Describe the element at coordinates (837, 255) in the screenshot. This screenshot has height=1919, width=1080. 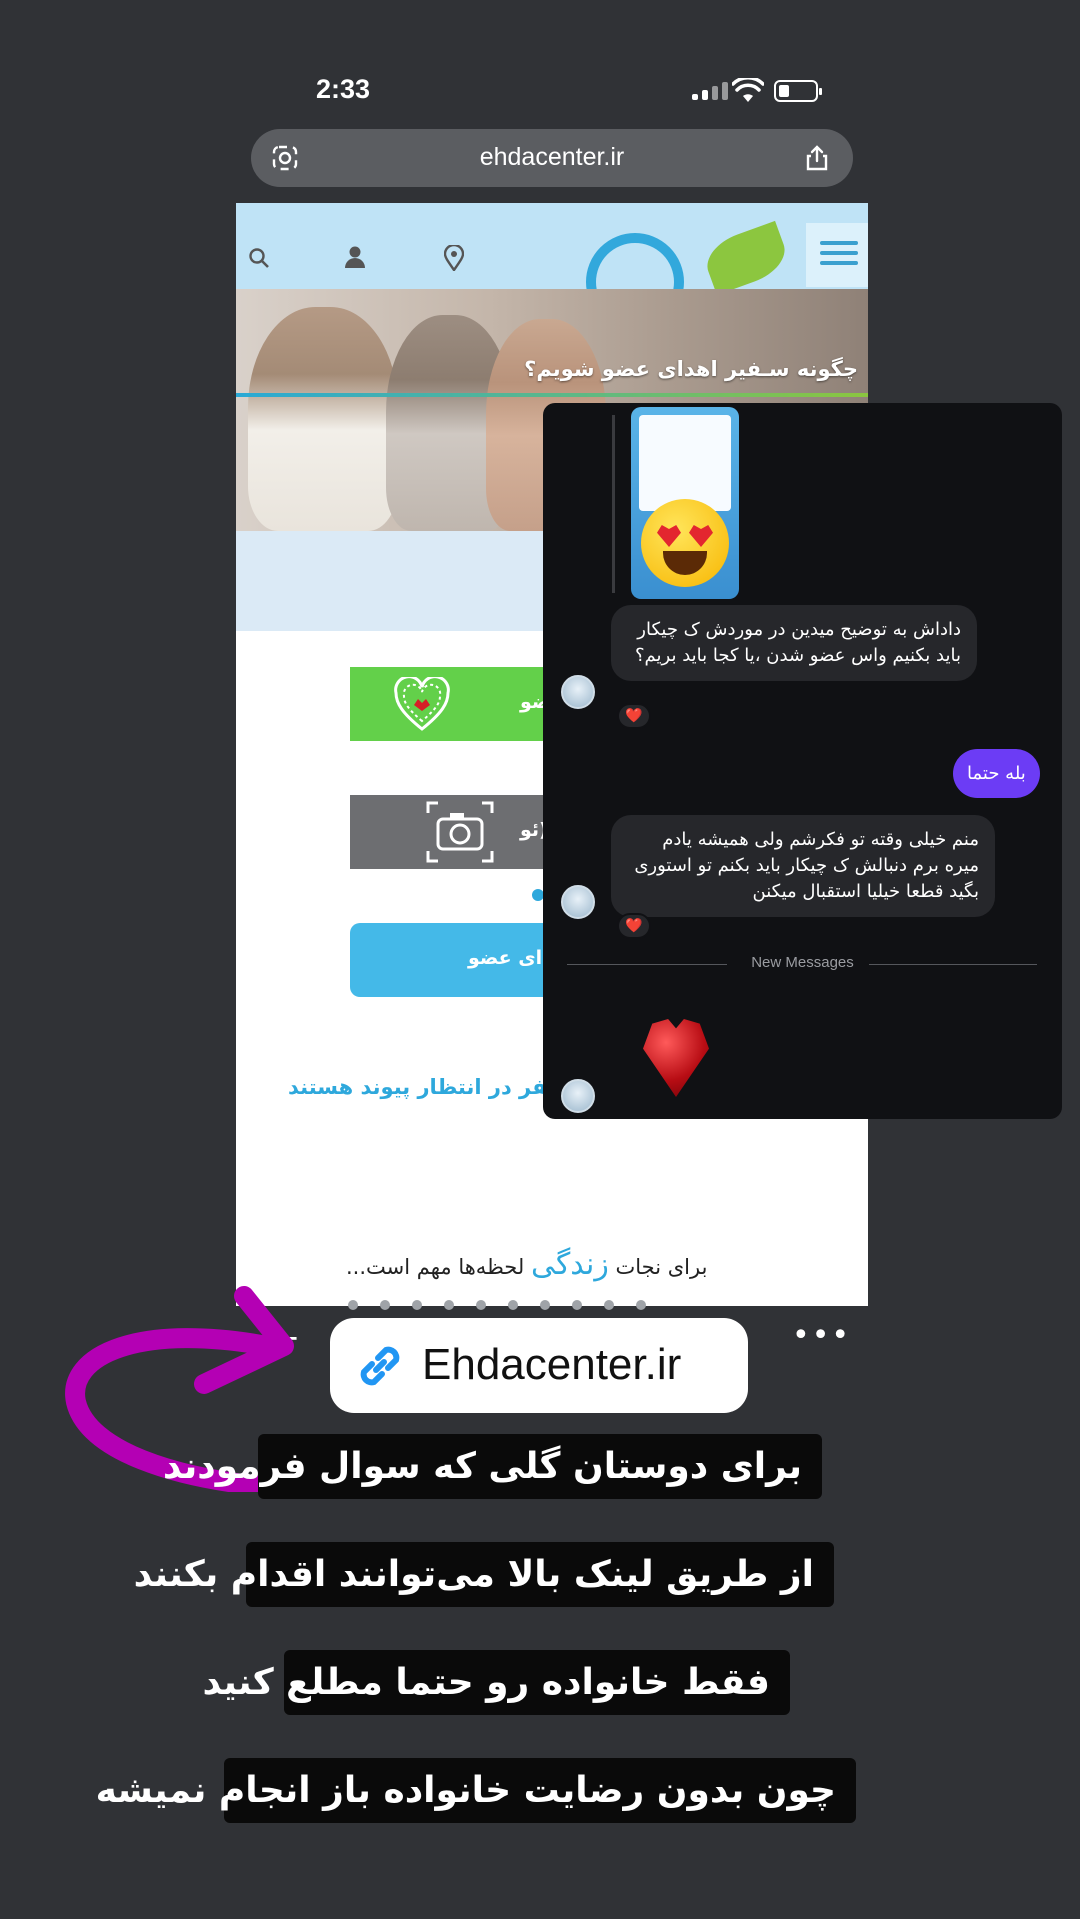
I see `hamburger-menu-icon` at that location.